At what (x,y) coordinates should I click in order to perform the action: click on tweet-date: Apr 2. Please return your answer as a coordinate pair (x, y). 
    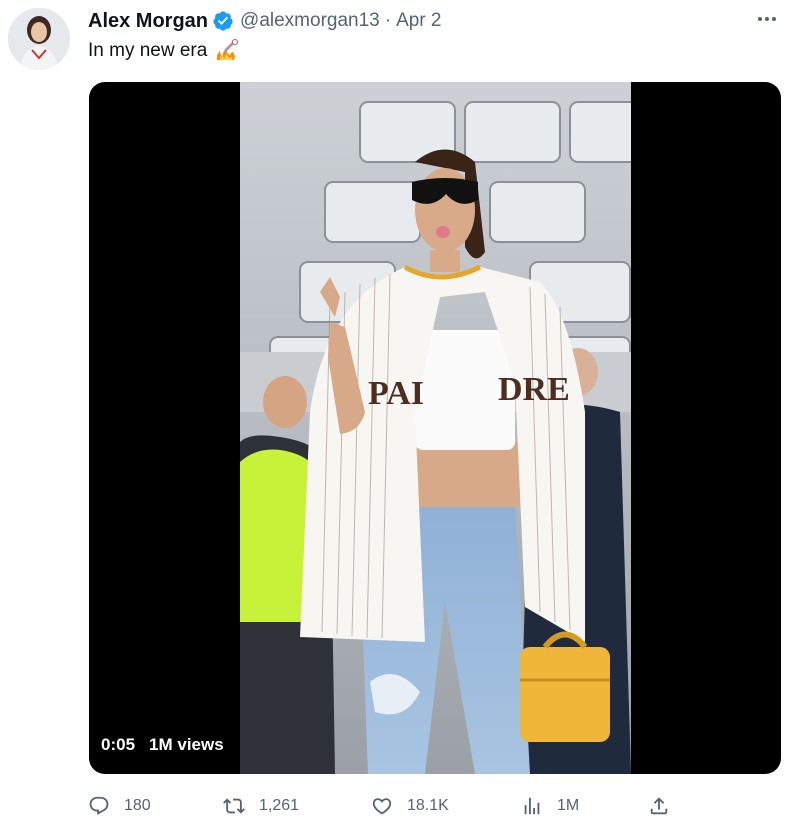
    Looking at the image, I should click on (418, 21).